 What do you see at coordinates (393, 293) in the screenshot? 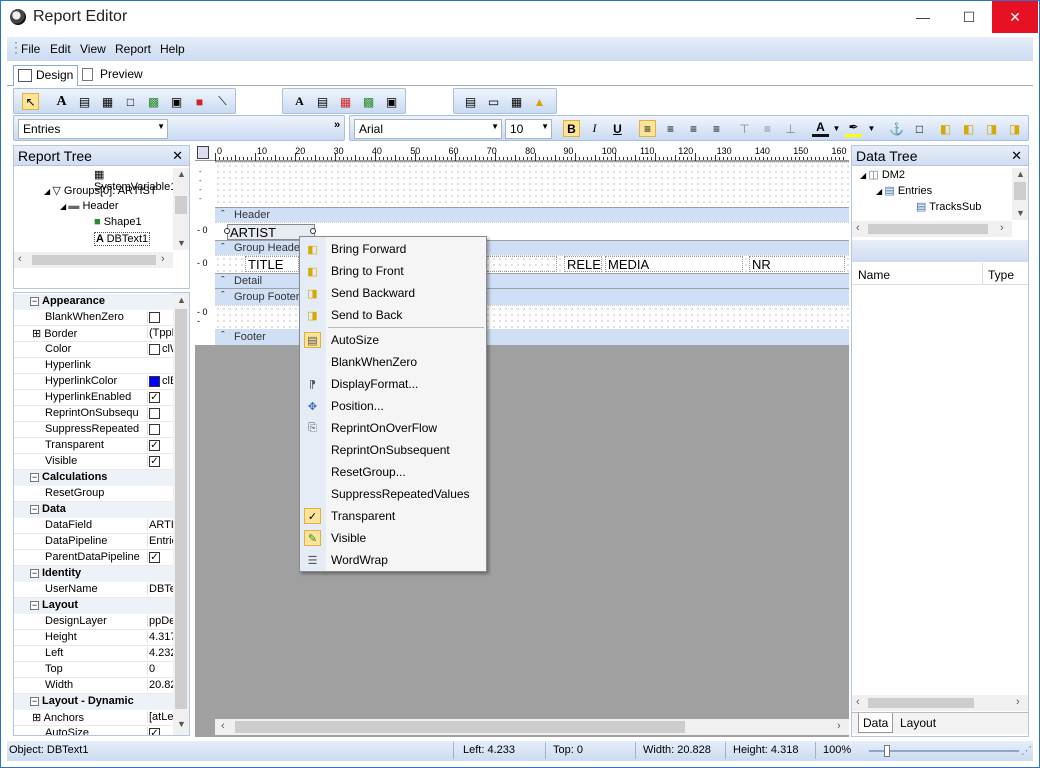
I see `context-menu-item-send-backward: ◨ Send Backward` at bounding box center [393, 293].